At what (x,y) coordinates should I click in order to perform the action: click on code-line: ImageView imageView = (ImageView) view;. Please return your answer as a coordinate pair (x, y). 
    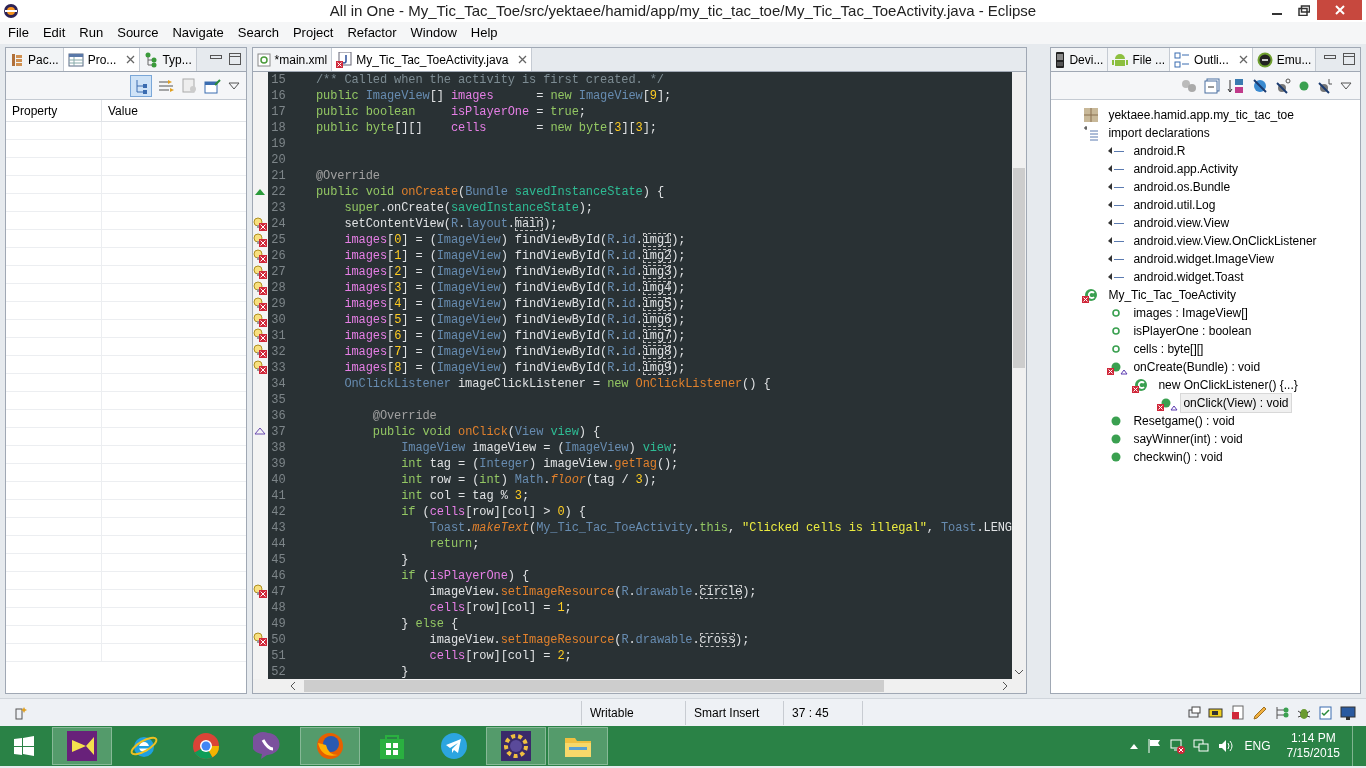
    Looking at the image, I should click on (539, 448).